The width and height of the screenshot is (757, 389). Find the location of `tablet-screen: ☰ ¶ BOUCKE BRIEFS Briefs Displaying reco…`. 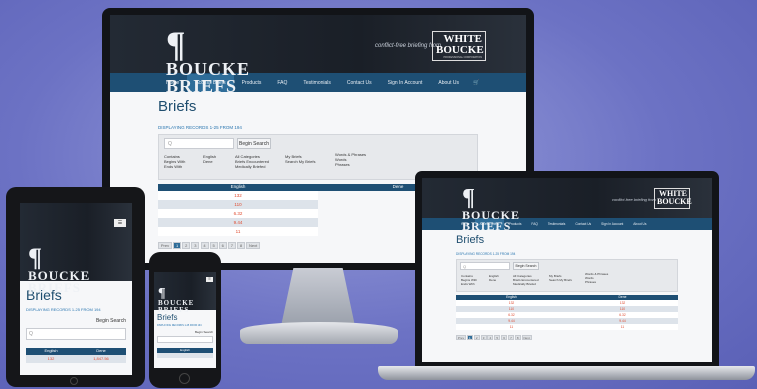

tablet-screen: ☰ ¶ BOUCKE BRIEFS Briefs Displaying reco… is located at coordinates (76, 289).